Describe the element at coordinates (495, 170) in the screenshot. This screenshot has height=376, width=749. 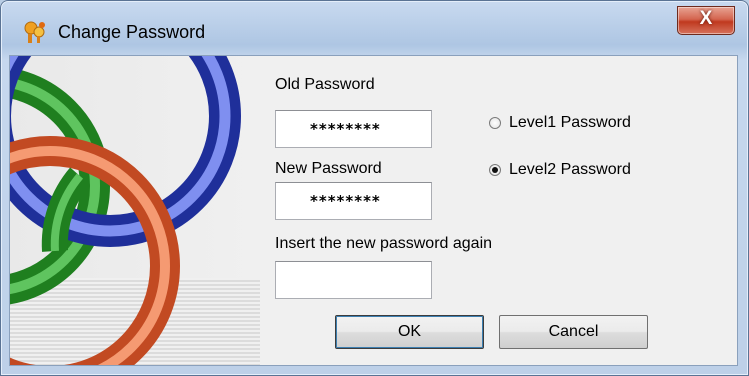
I see `level2-radio` at that location.